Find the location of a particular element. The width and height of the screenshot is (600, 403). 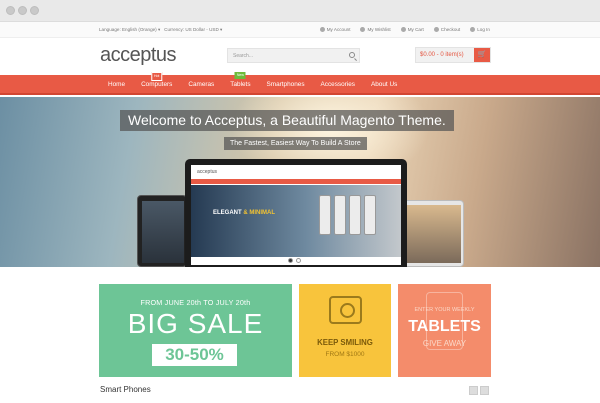

cart-icon is located at coordinates (403, 29).